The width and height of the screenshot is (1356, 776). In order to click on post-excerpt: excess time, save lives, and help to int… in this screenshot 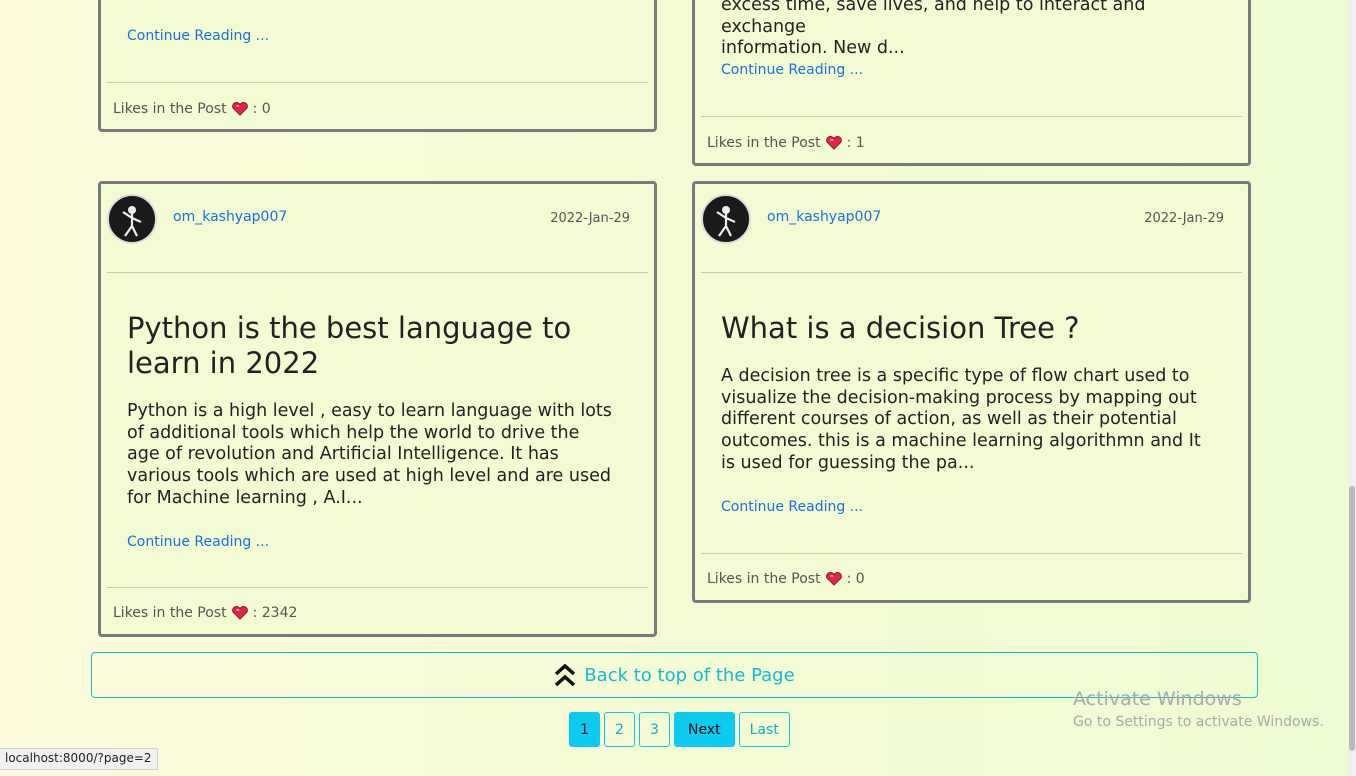, I will do `click(933, 29)`.